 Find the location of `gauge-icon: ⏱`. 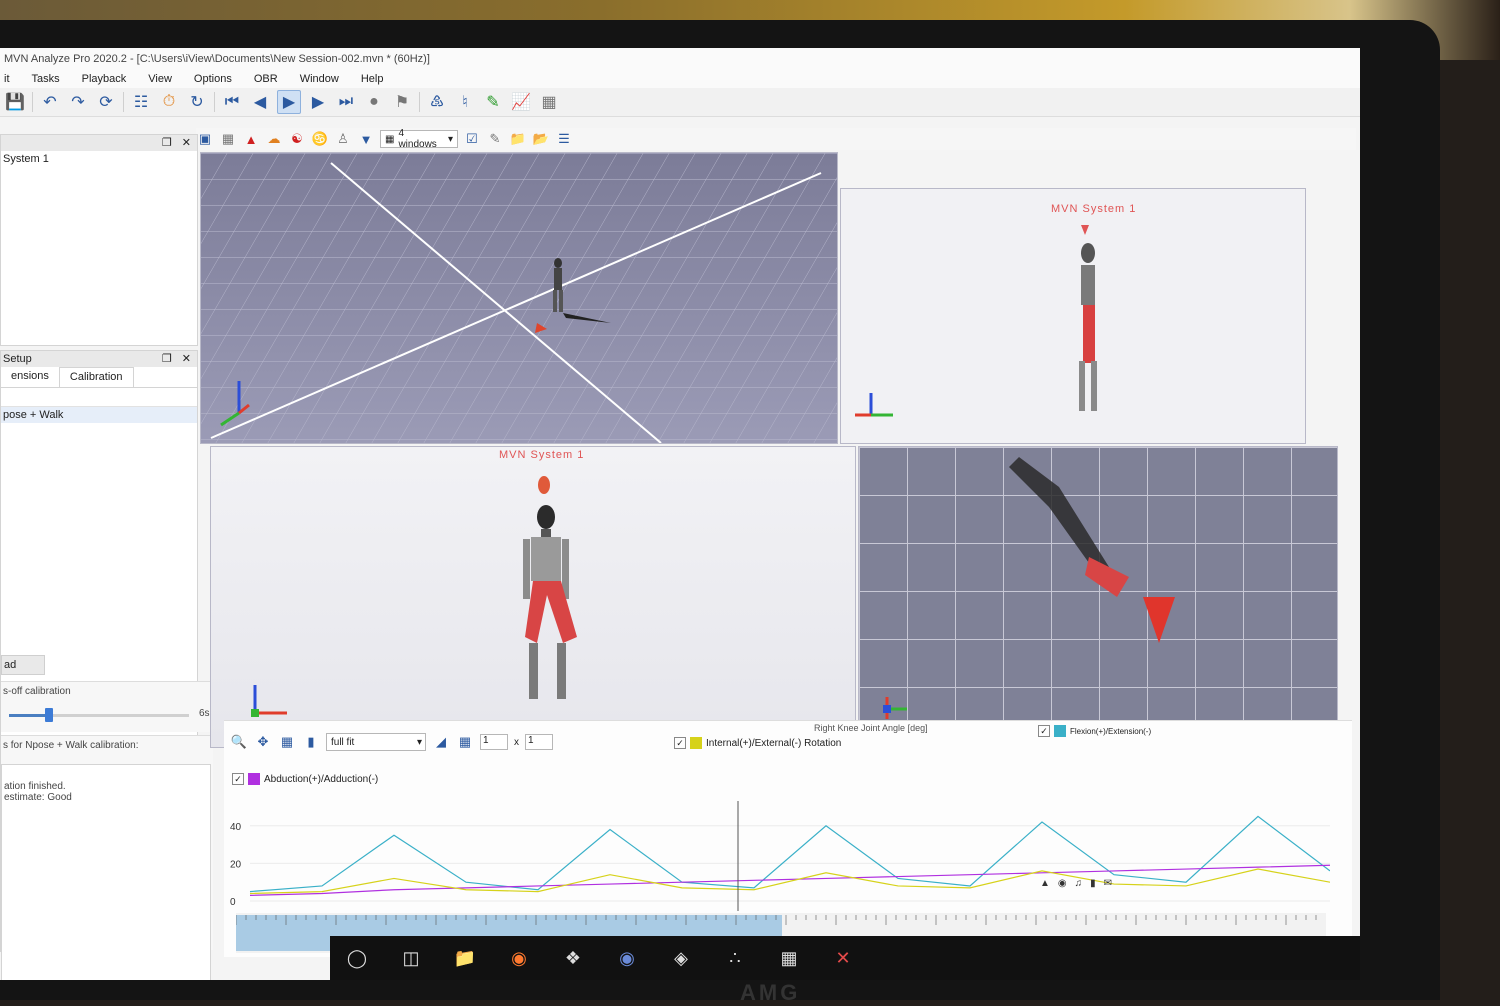

gauge-icon: ⏱ is located at coordinates (169, 102).